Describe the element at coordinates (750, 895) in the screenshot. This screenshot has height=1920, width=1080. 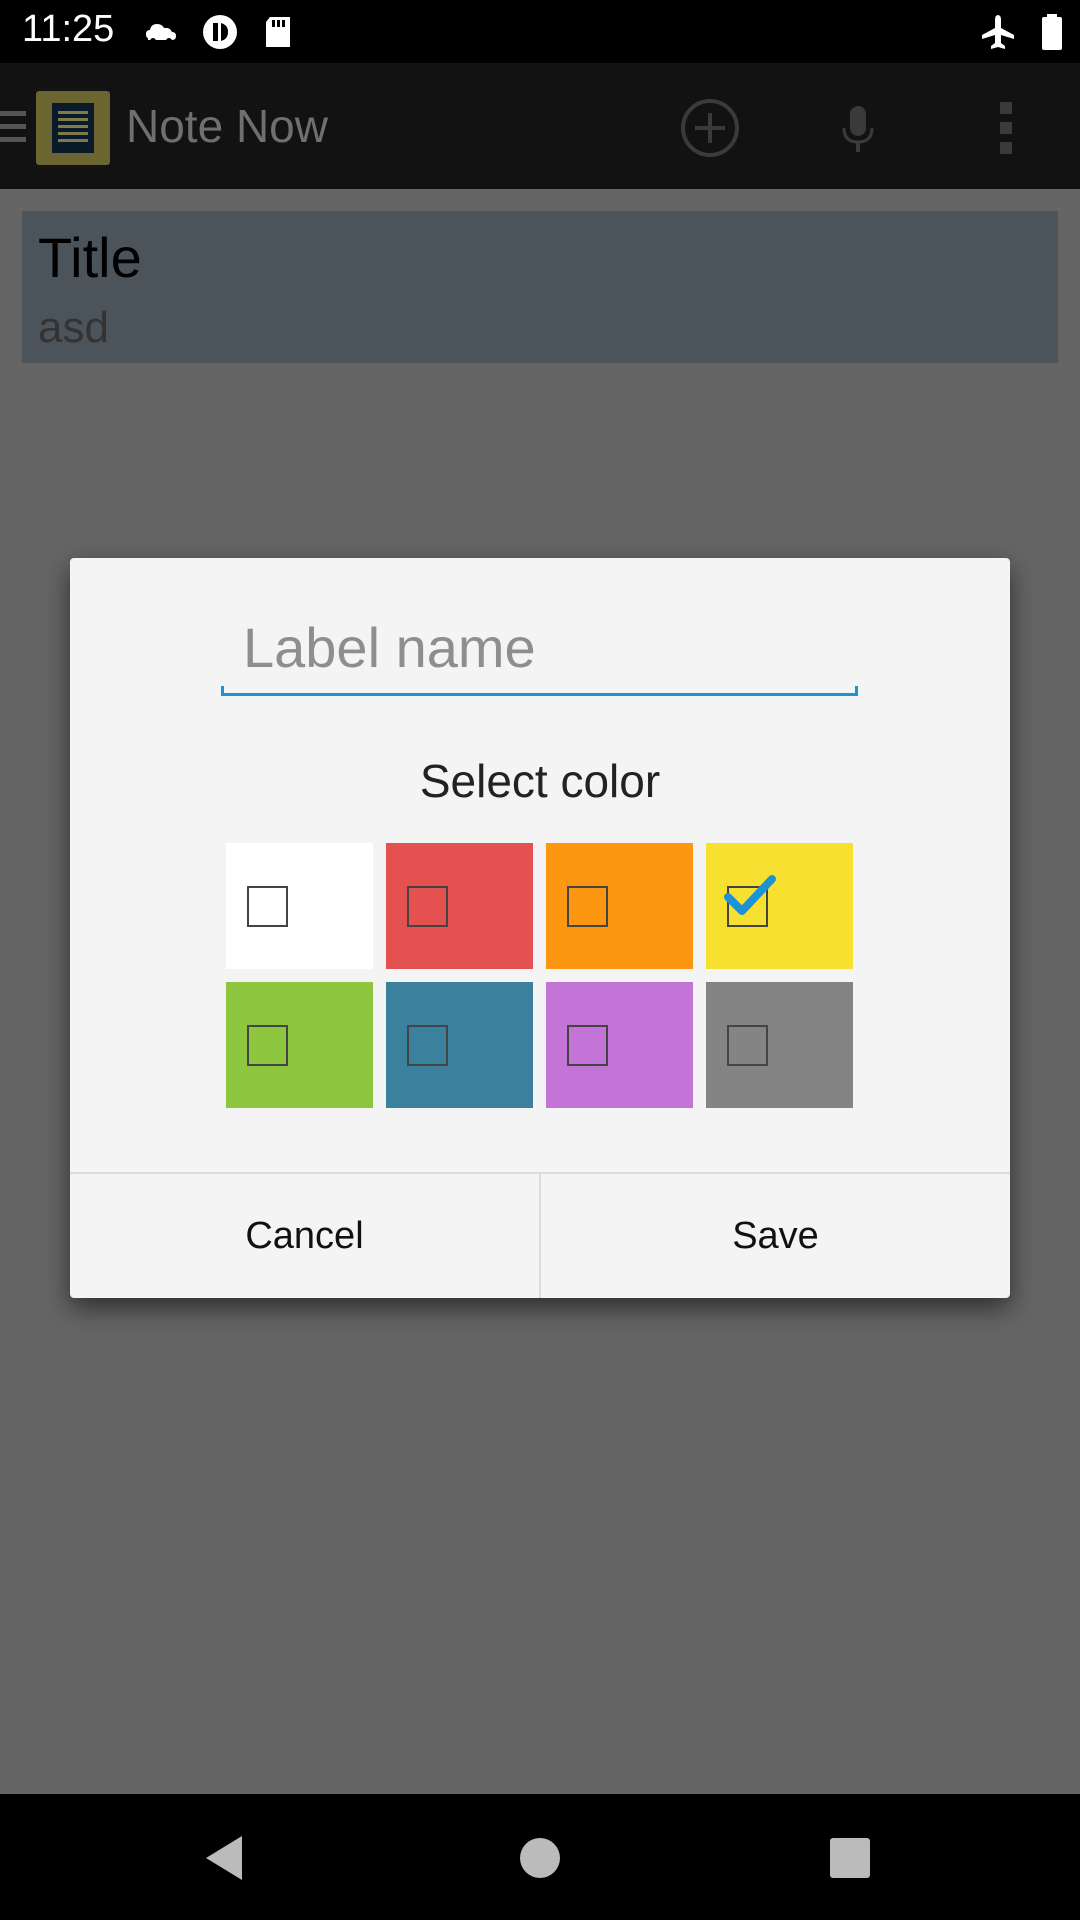
I see `checkmark-icon` at that location.